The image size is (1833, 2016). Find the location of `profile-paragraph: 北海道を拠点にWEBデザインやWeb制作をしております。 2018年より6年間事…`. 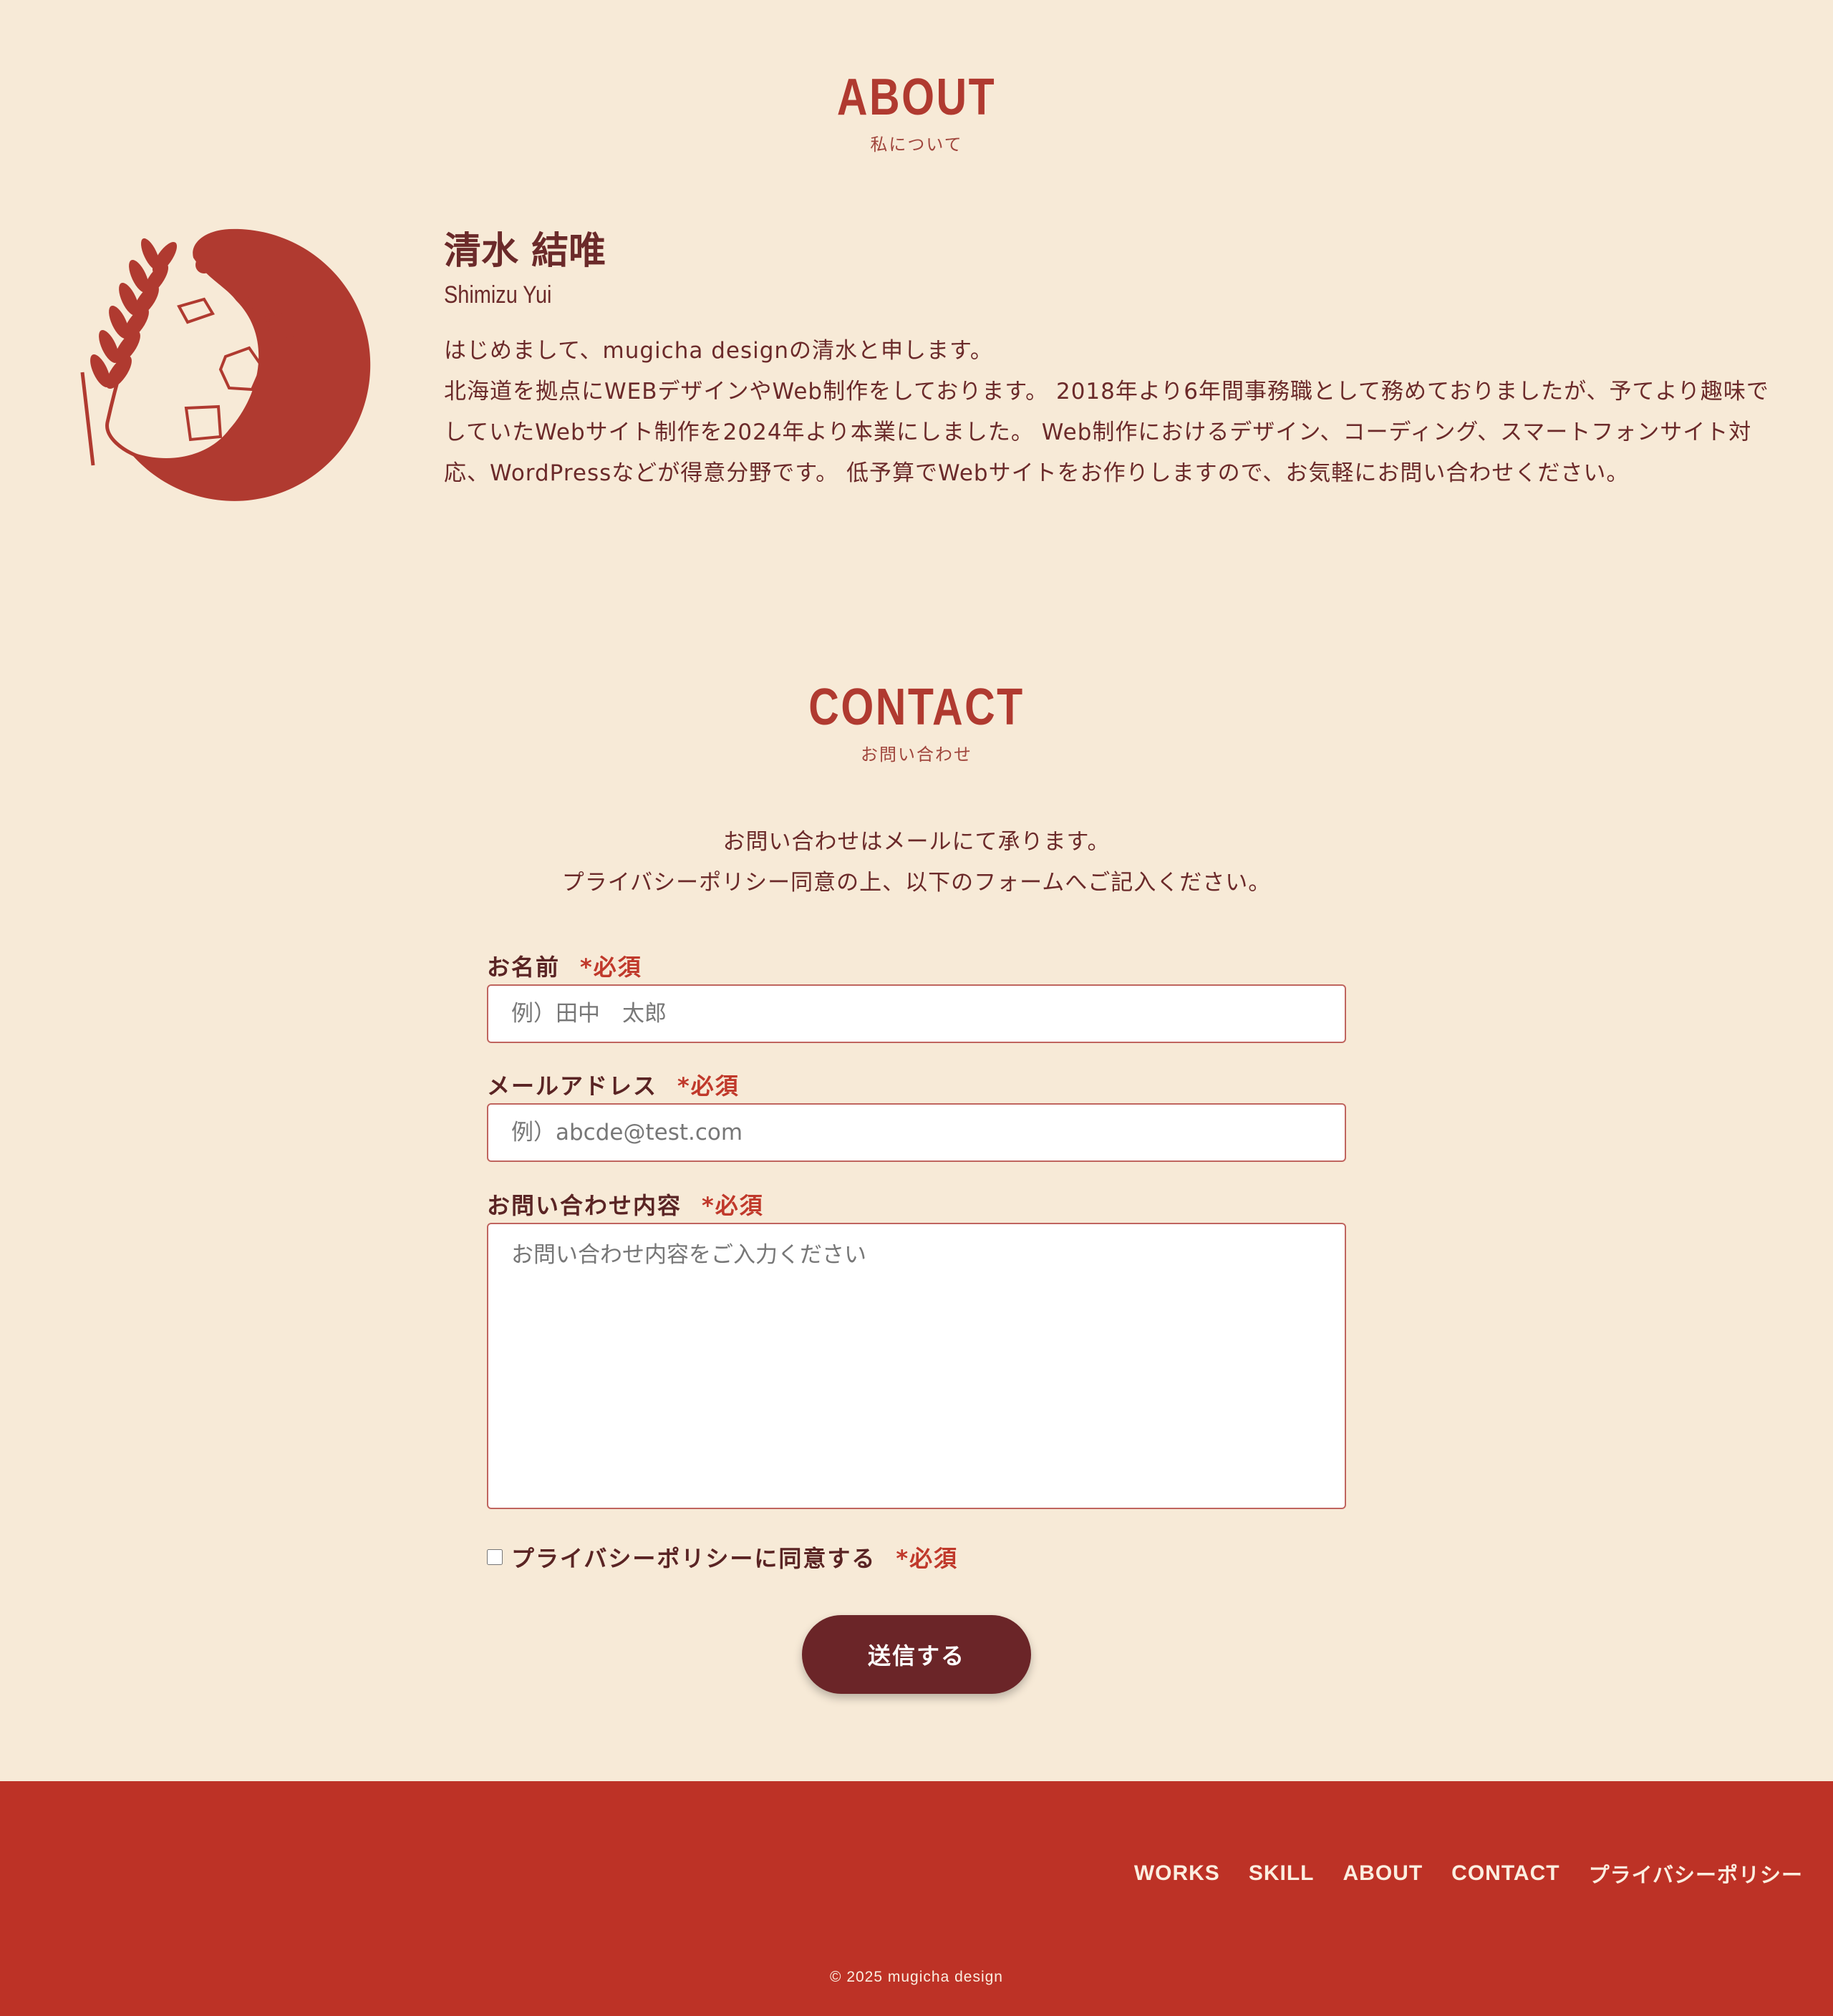

profile-paragraph: 北海道を拠点にWEBデザインやWeb制作をしております。 2018年より6年間事… is located at coordinates (1107, 432).